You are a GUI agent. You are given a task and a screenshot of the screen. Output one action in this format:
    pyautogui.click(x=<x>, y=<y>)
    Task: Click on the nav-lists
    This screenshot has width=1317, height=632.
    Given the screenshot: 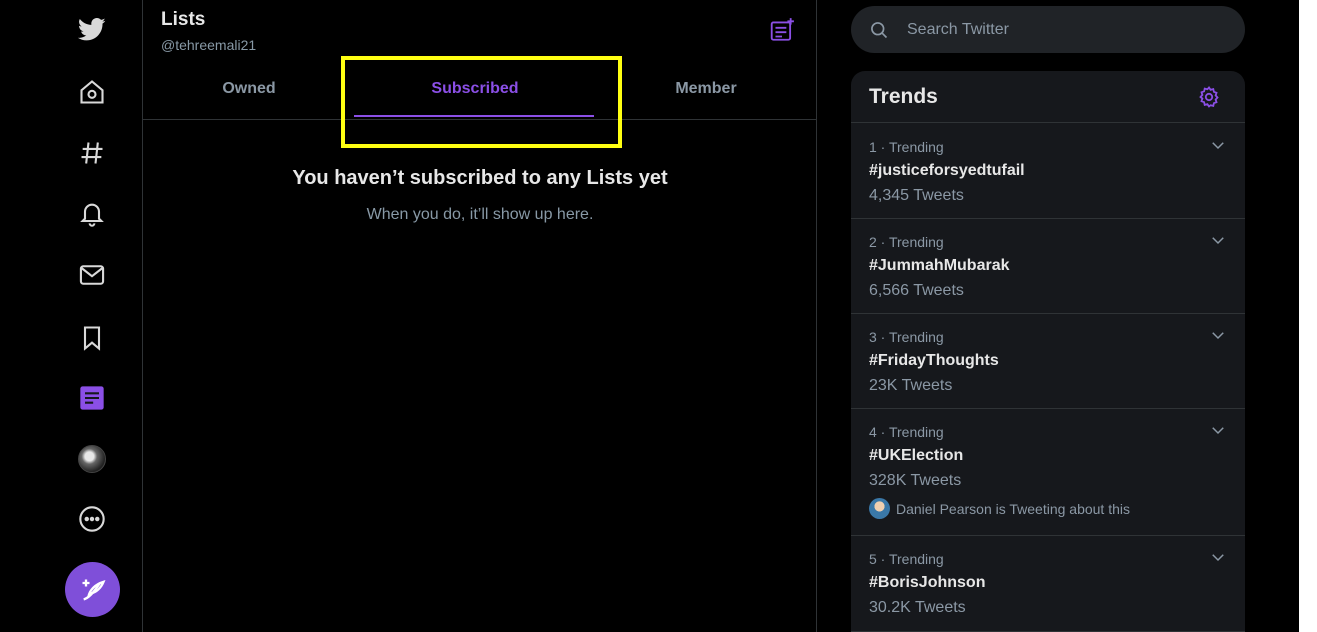 What is the action you would take?
    pyautogui.click(x=92, y=398)
    